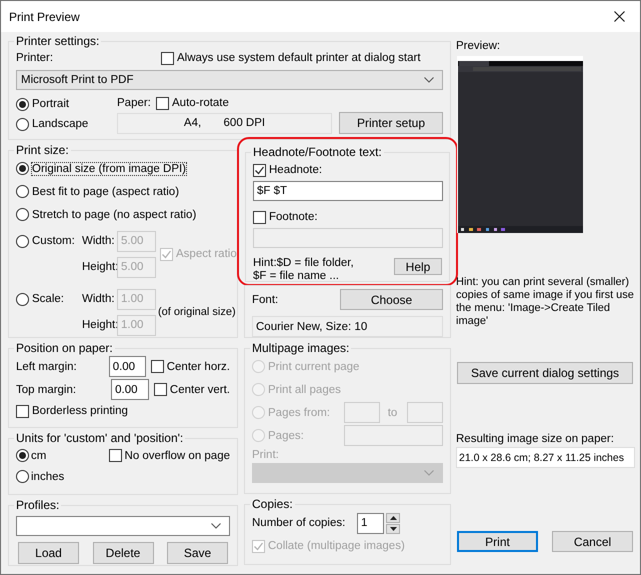 The width and height of the screenshot is (641, 575). What do you see at coordinates (295, 170) in the screenshot?
I see `checkbox-label: Headnote:` at bounding box center [295, 170].